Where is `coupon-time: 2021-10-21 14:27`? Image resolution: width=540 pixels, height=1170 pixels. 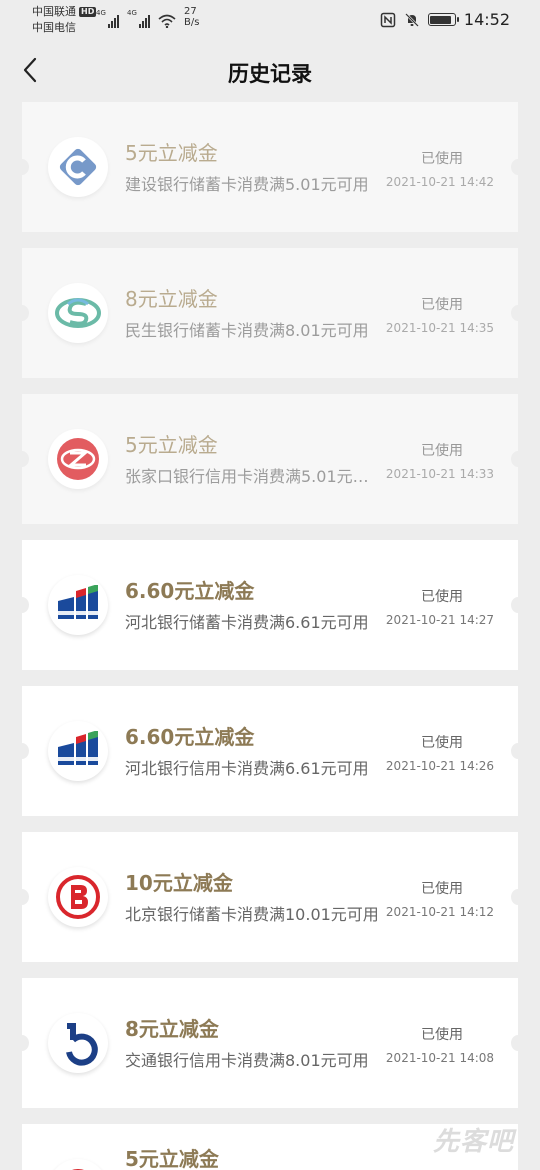 coupon-time: 2021-10-21 14:27 is located at coordinates (440, 620).